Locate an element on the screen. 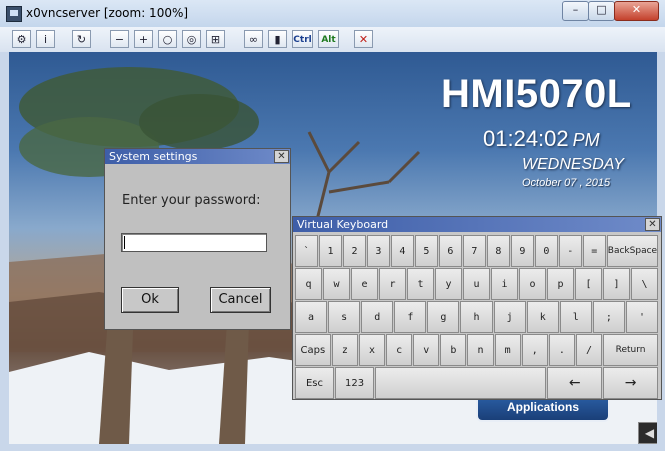  key: l is located at coordinates (575, 317).